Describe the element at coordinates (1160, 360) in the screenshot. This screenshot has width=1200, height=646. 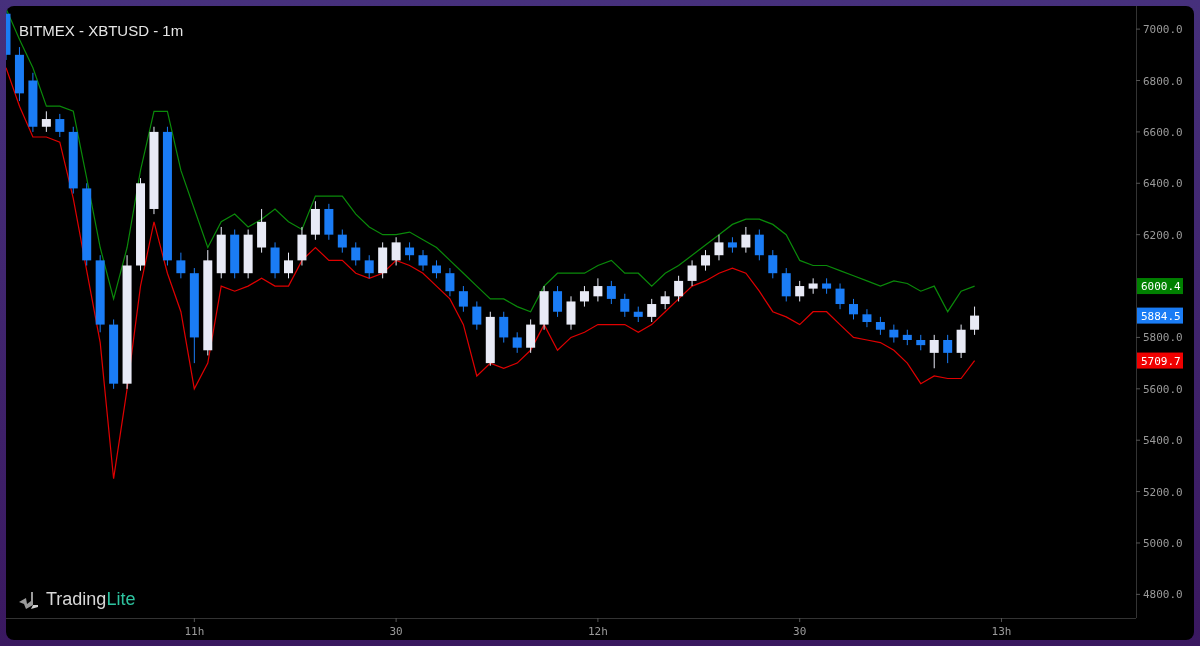
I see `price-label: 5709.7` at that location.